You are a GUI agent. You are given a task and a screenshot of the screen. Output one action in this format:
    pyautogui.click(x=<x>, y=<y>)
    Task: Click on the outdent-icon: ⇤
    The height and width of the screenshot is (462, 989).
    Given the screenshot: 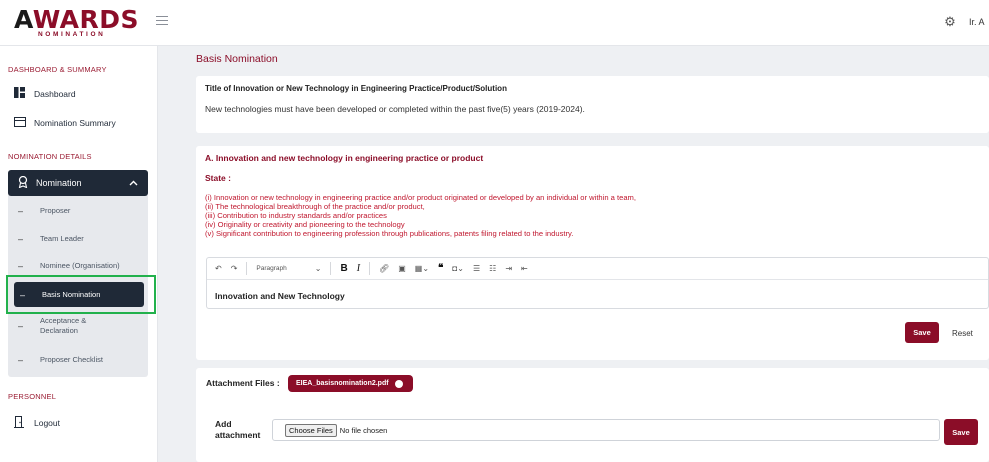 What is the action you would take?
    pyautogui.click(x=524, y=268)
    